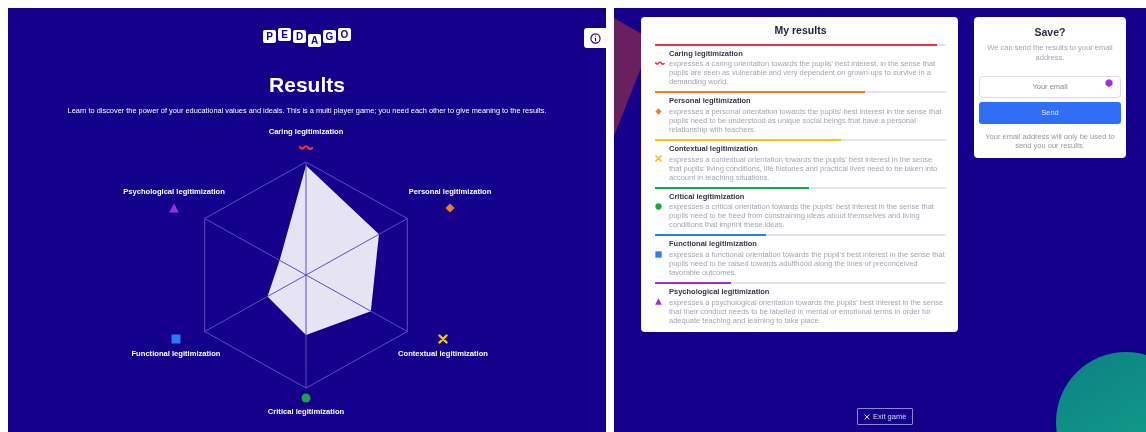  I want to click on logo-letter: P, so click(269, 36).